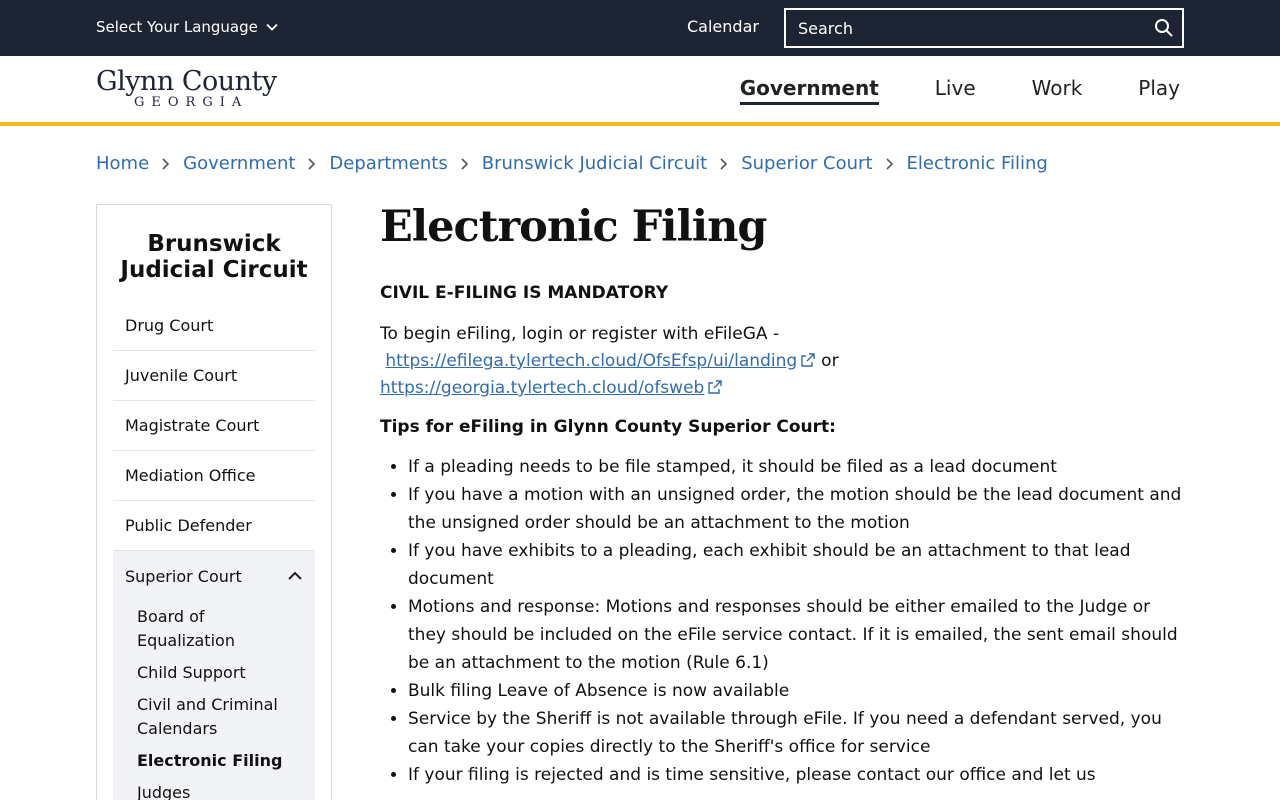 Image resolution: width=1280 pixels, height=800 pixels. What do you see at coordinates (186, 81) in the screenshot?
I see `logo-county-name: Glynn County` at bounding box center [186, 81].